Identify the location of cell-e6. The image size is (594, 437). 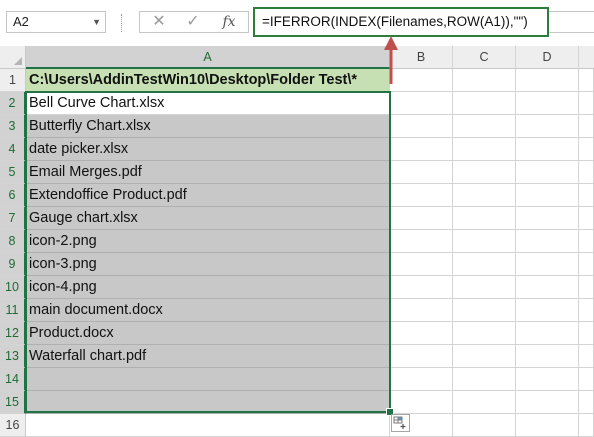
(586, 195).